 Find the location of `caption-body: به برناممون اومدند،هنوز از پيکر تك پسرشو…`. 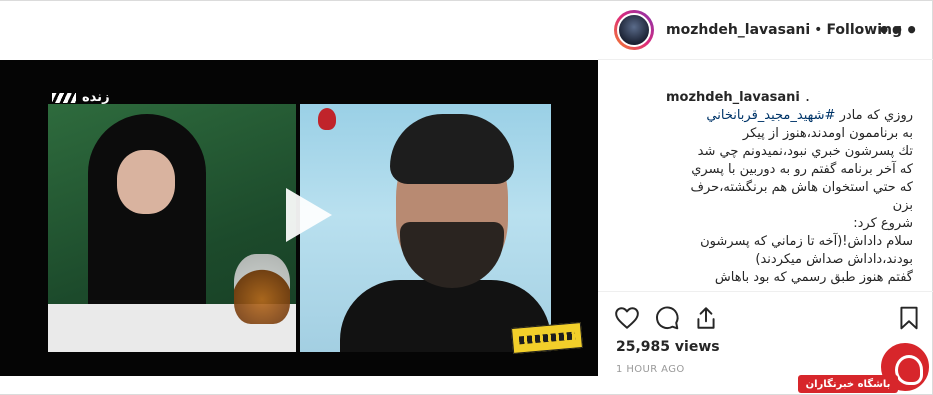

caption-body: به برناممون اومدند،هنوز از پيکر تك پسرشو… is located at coordinates (801, 205).